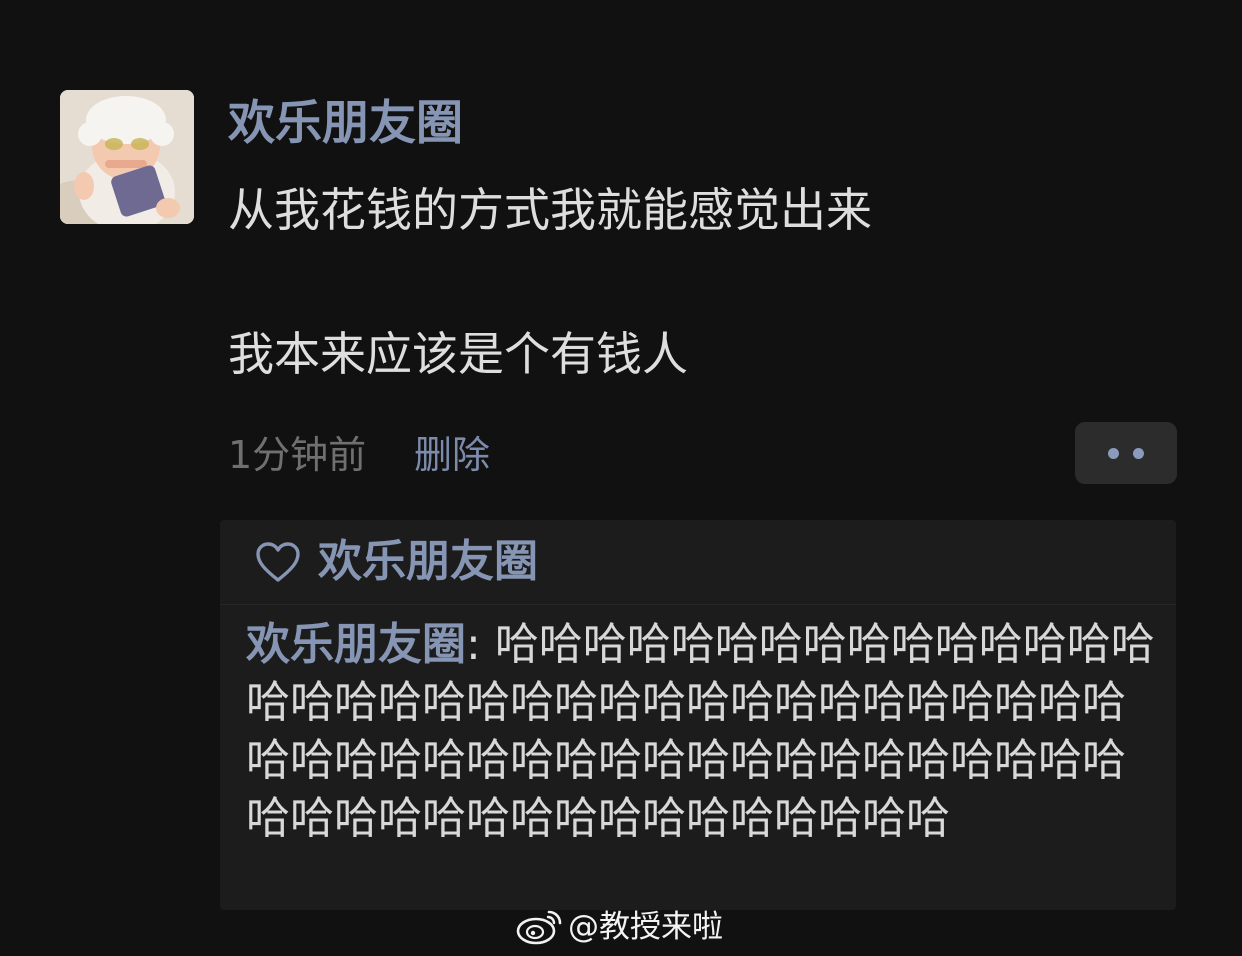 The width and height of the screenshot is (1242, 956). I want to click on post-content-line: 我本来应该是个有钱人, so click(458, 354).